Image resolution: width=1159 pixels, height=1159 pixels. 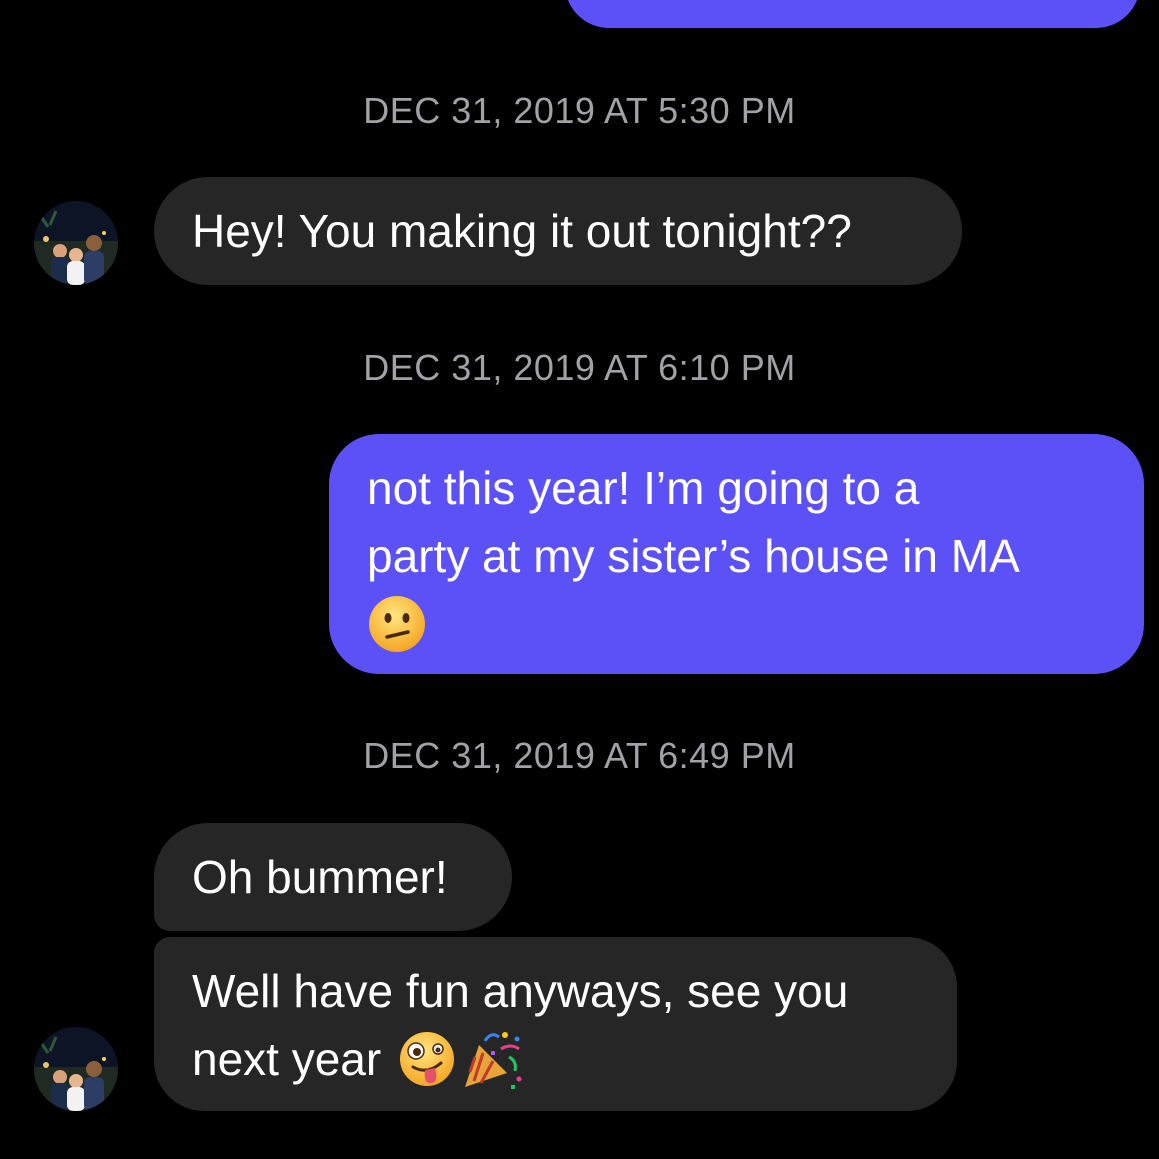 I want to click on previous-outgoing-bubble, so click(x=852, y=14).